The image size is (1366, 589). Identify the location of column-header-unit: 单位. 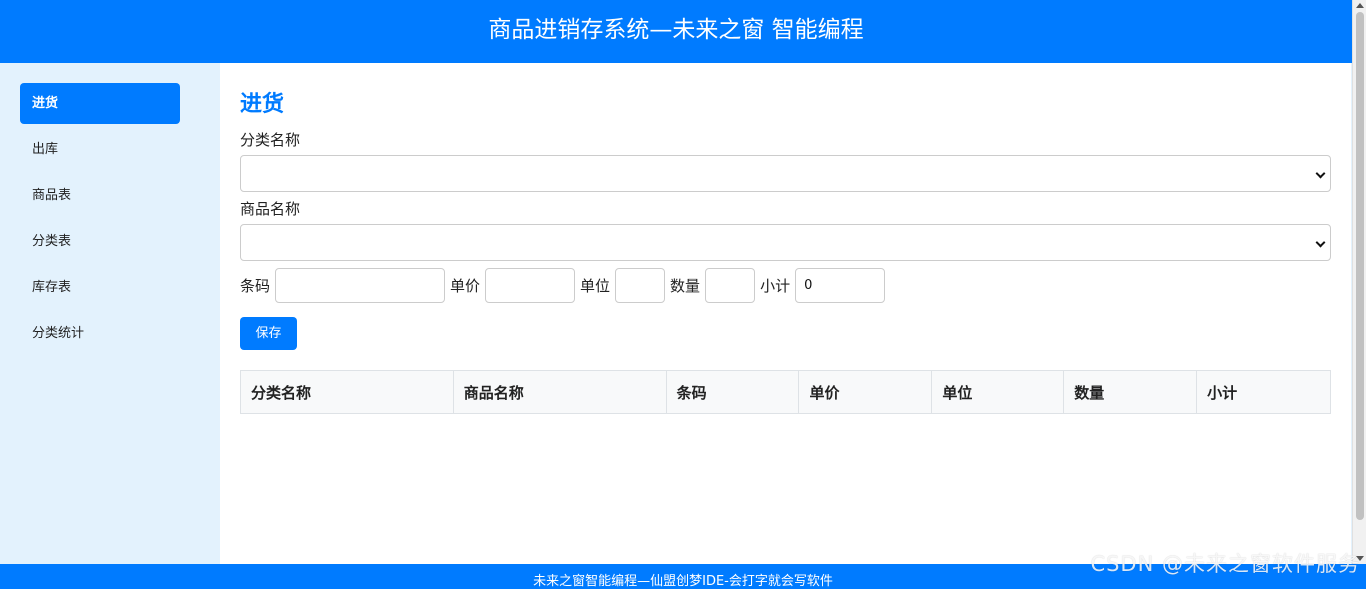
(998, 392).